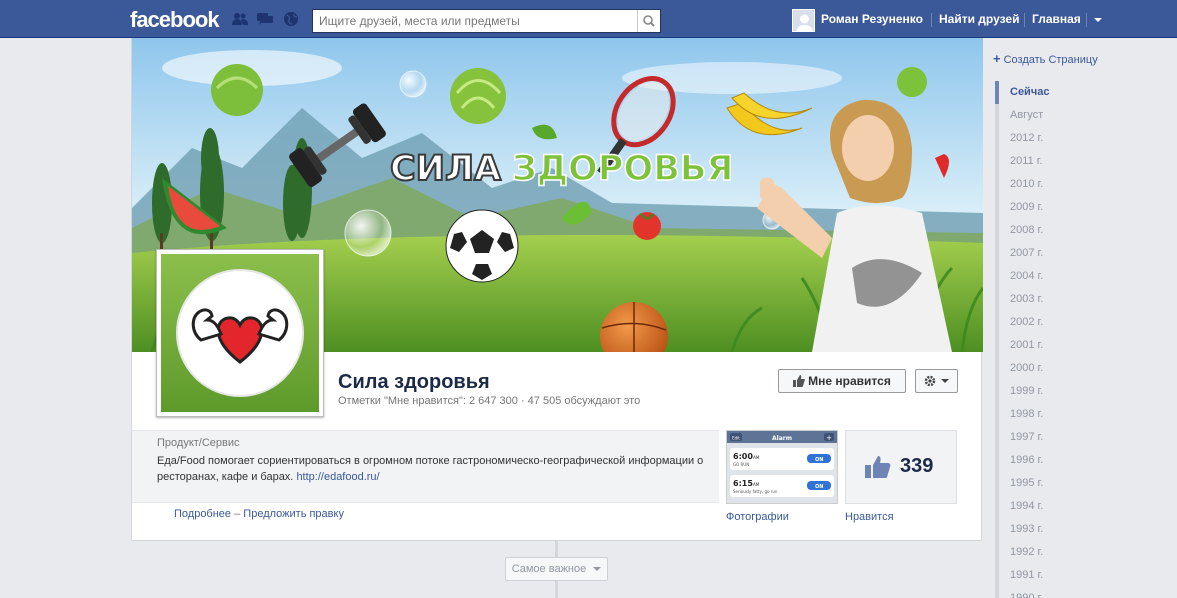  Describe the element at coordinates (741, 464) in the screenshot. I see `alarm-note-1: GO RUN` at that location.